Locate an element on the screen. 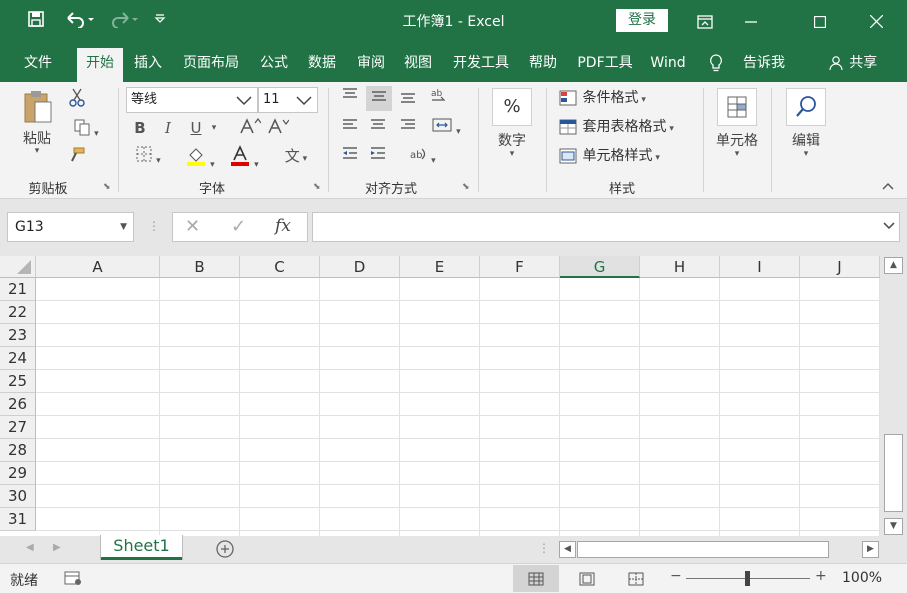  row-header: 27 is located at coordinates (18, 427).